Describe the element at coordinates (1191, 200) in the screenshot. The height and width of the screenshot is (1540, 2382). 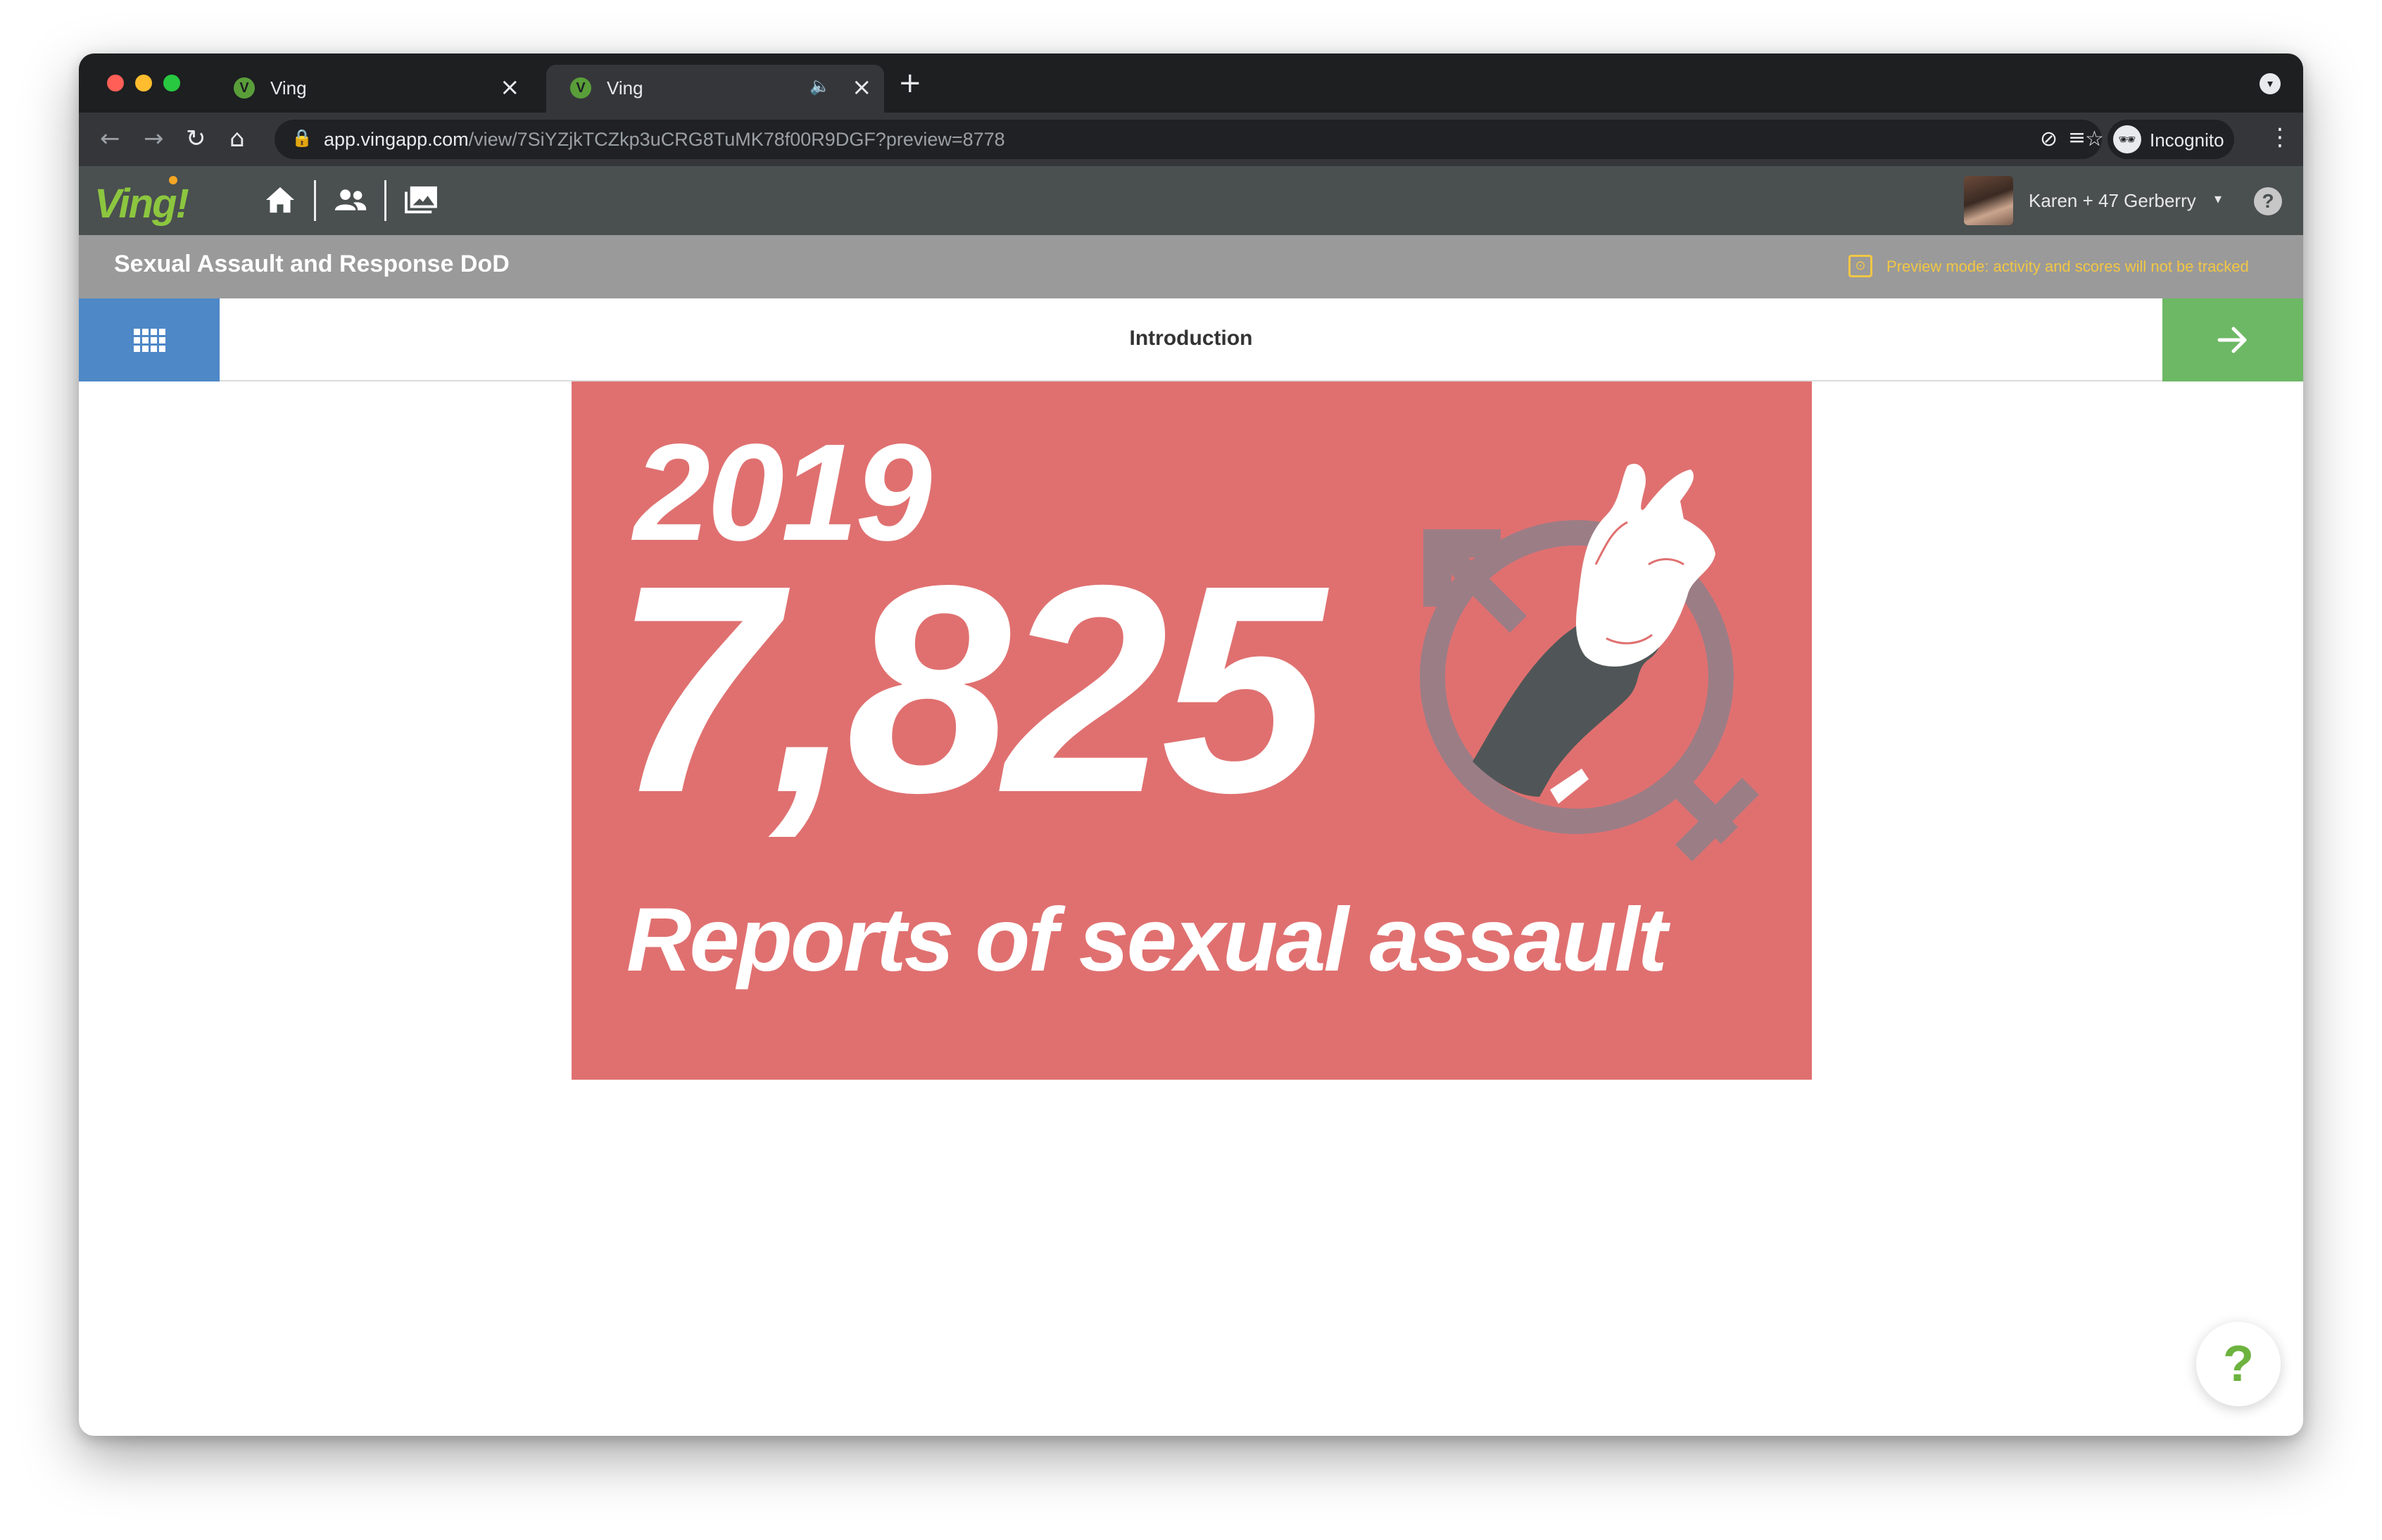
I see `app-header: Ving! Karen + 47 Gerberry ▾ ?` at that location.